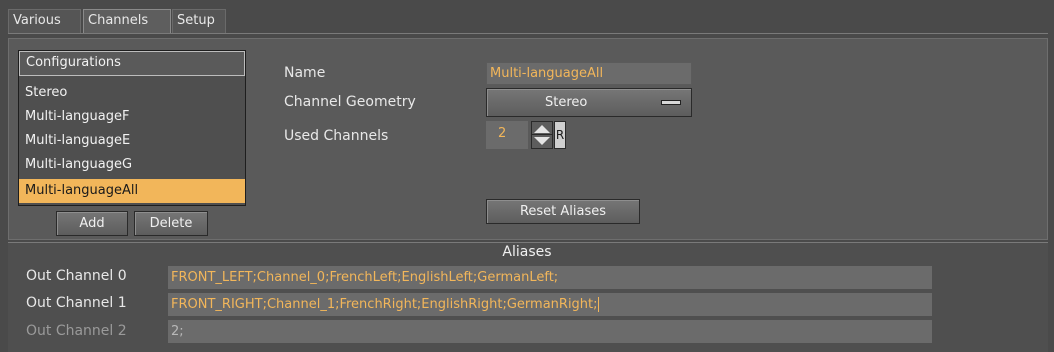 The width and height of the screenshot is (1054, 352). What do you see at coordinates (589, 73) in the screenshot?
I see `name-field: Multi-languageAll` at bounding box center [589, 73].